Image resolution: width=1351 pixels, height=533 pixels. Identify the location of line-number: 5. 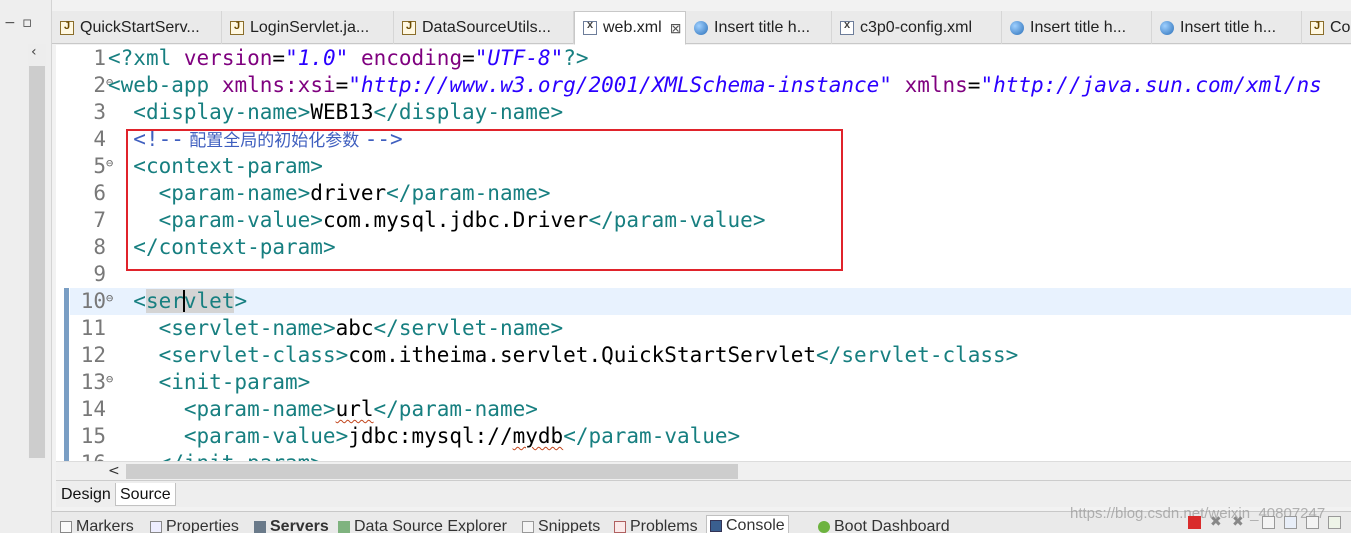
(99, 166).